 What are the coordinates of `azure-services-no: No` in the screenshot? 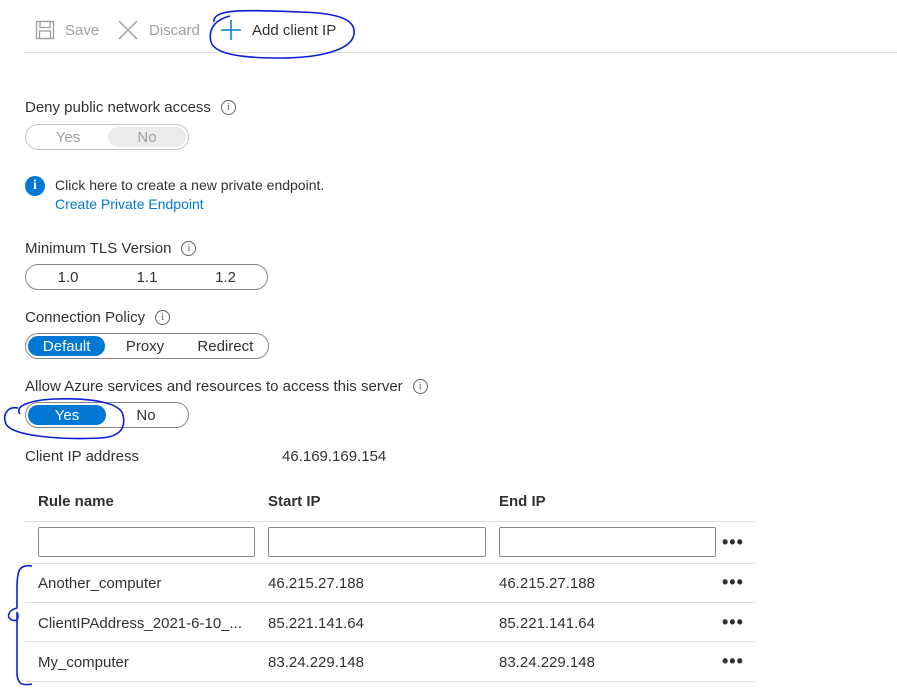 It's located at (146, 415).